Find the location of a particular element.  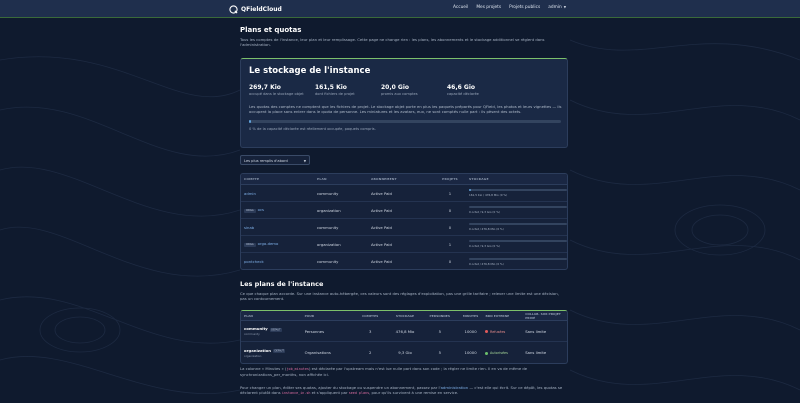

ext-status: Refusées is located at coordinates (497, 331).